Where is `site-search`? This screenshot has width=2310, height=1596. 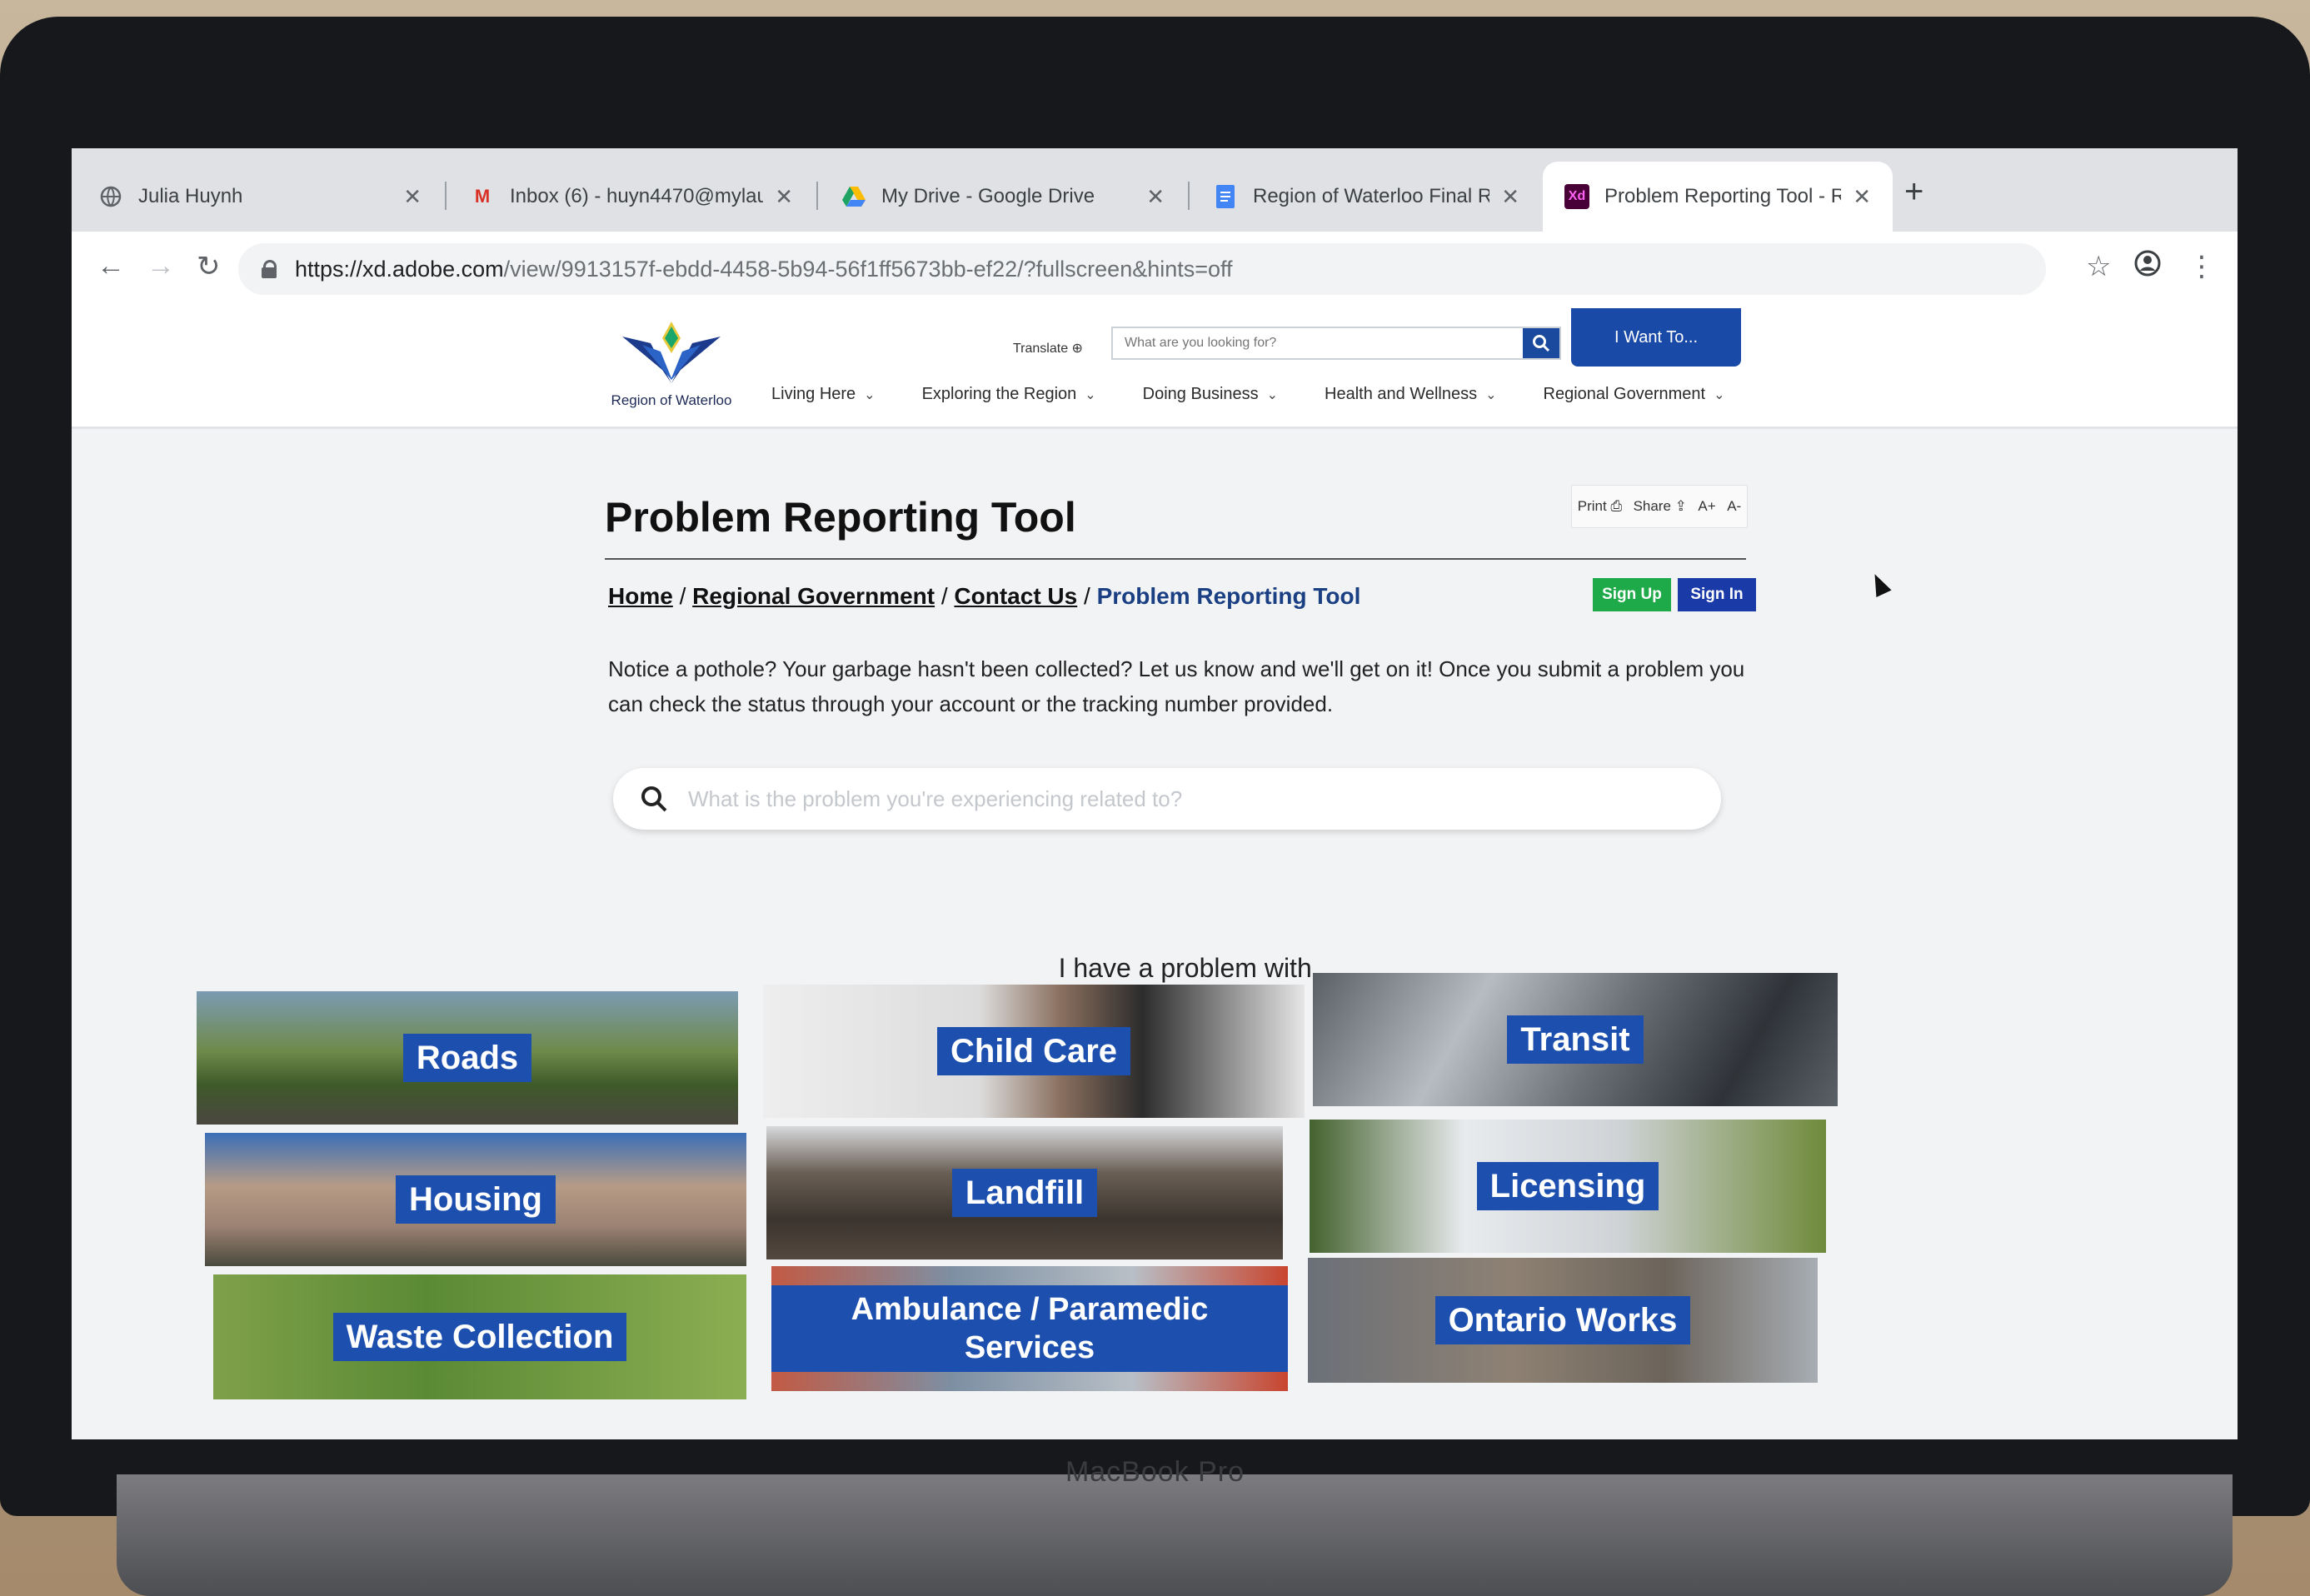
site-search is located at coordinates (1336, 343).